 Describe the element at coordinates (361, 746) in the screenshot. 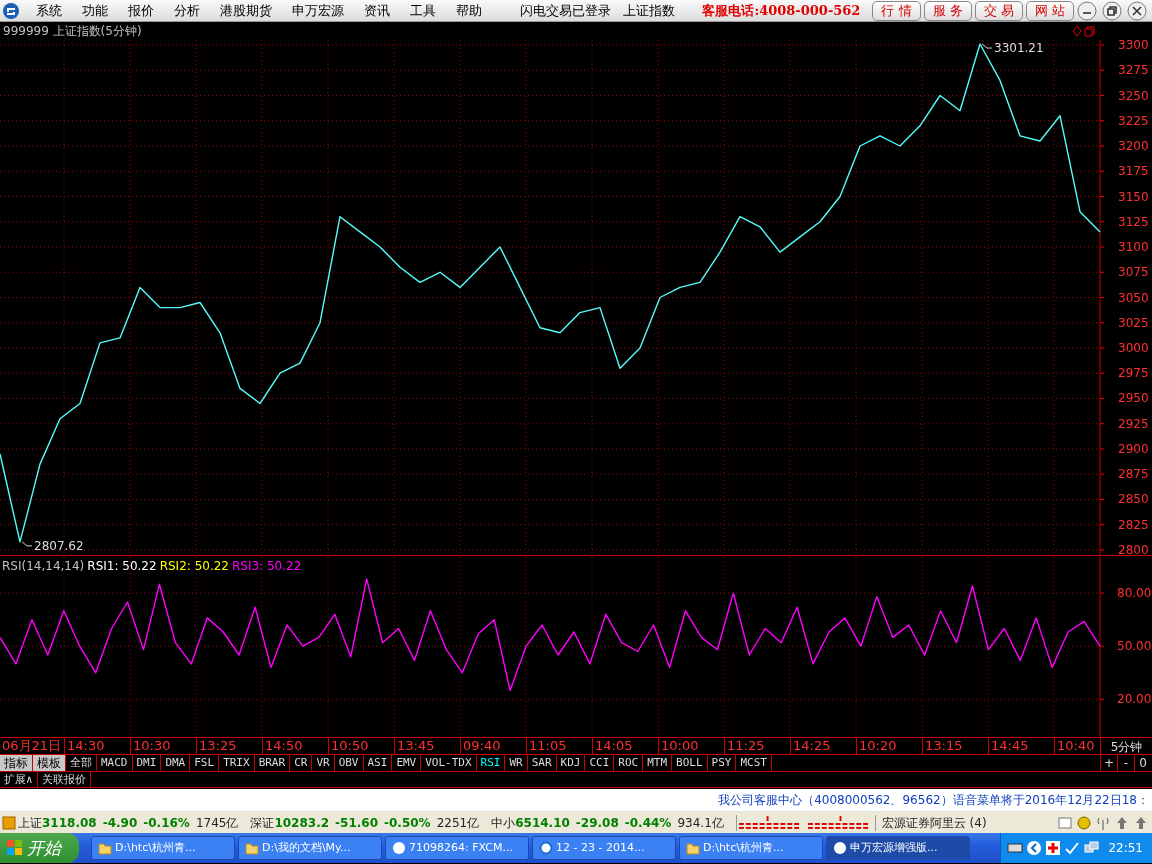

I see `time-label: 10:50` at that location.